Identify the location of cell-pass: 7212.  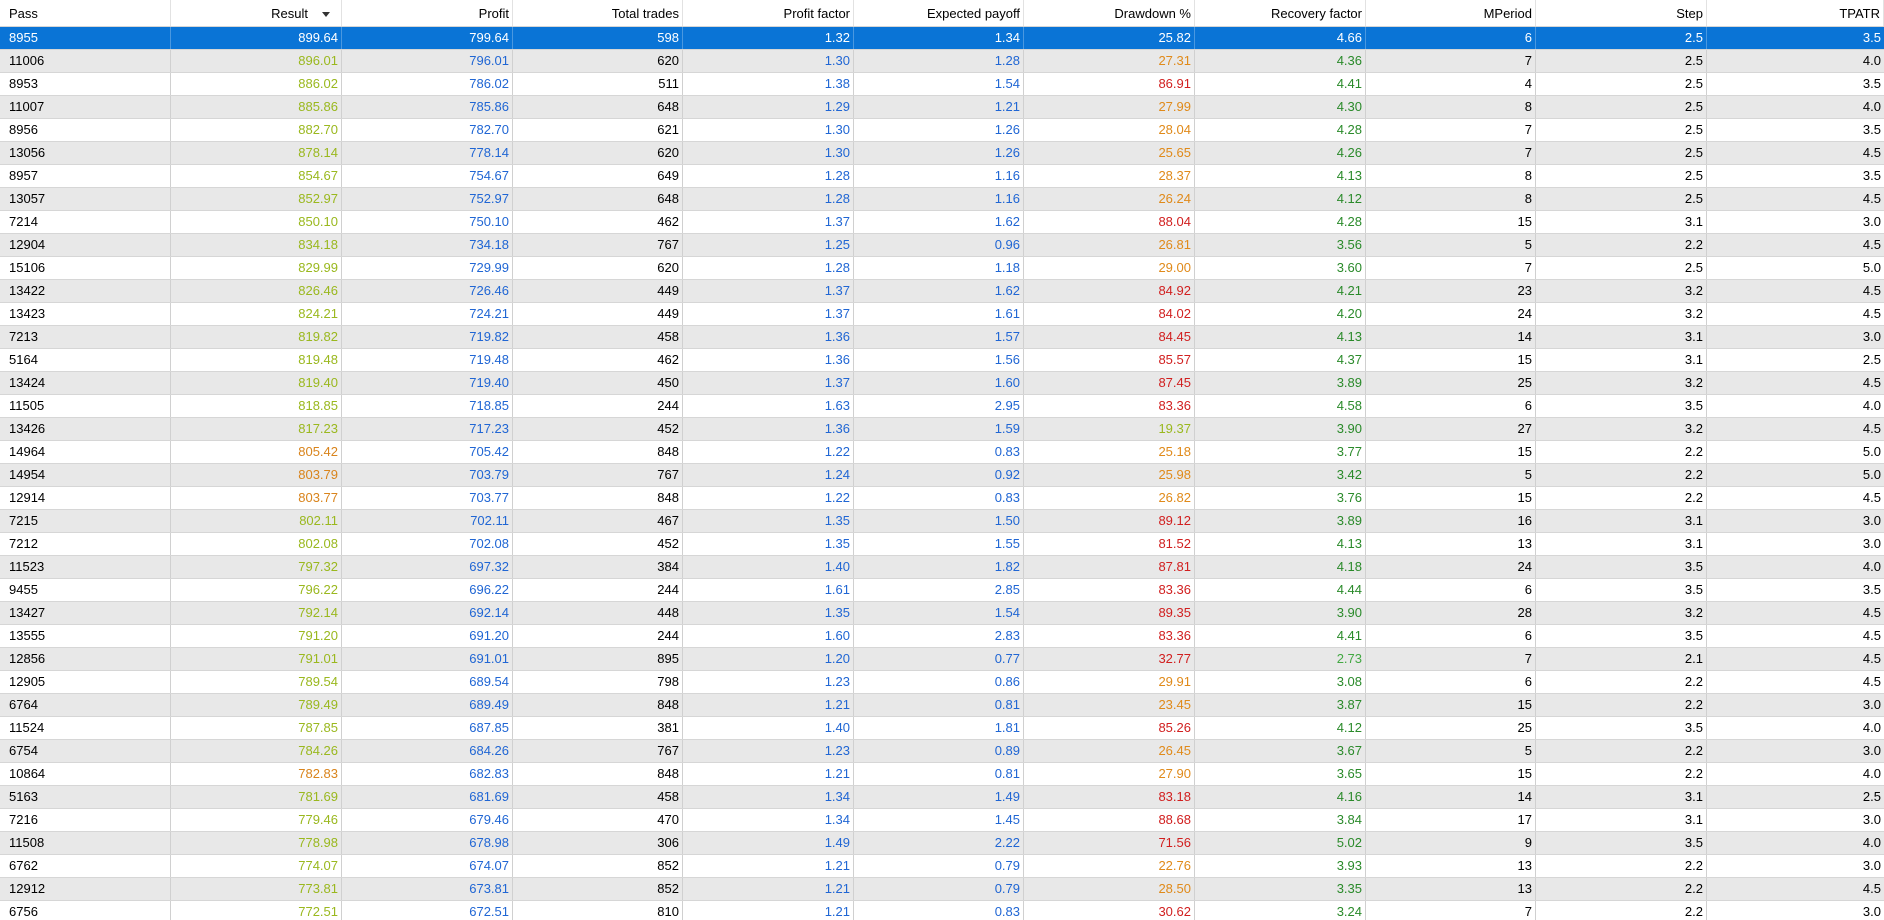
(85, 544).